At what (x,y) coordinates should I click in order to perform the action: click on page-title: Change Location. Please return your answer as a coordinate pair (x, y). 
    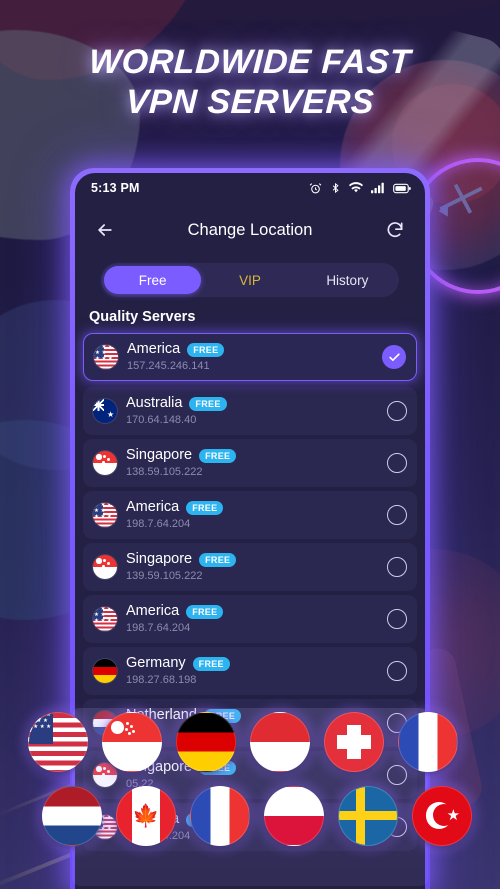
    Looking at the image, I should click on (250, 229).